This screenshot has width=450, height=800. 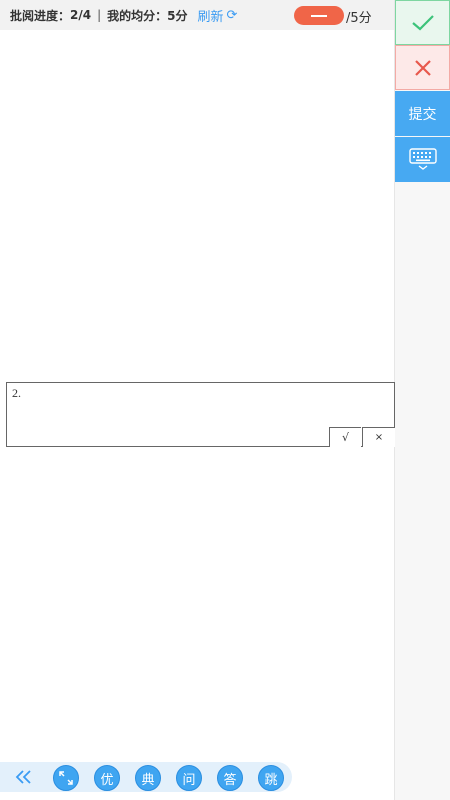 I want to click on question-button: 问, so click(x=189, y=778).